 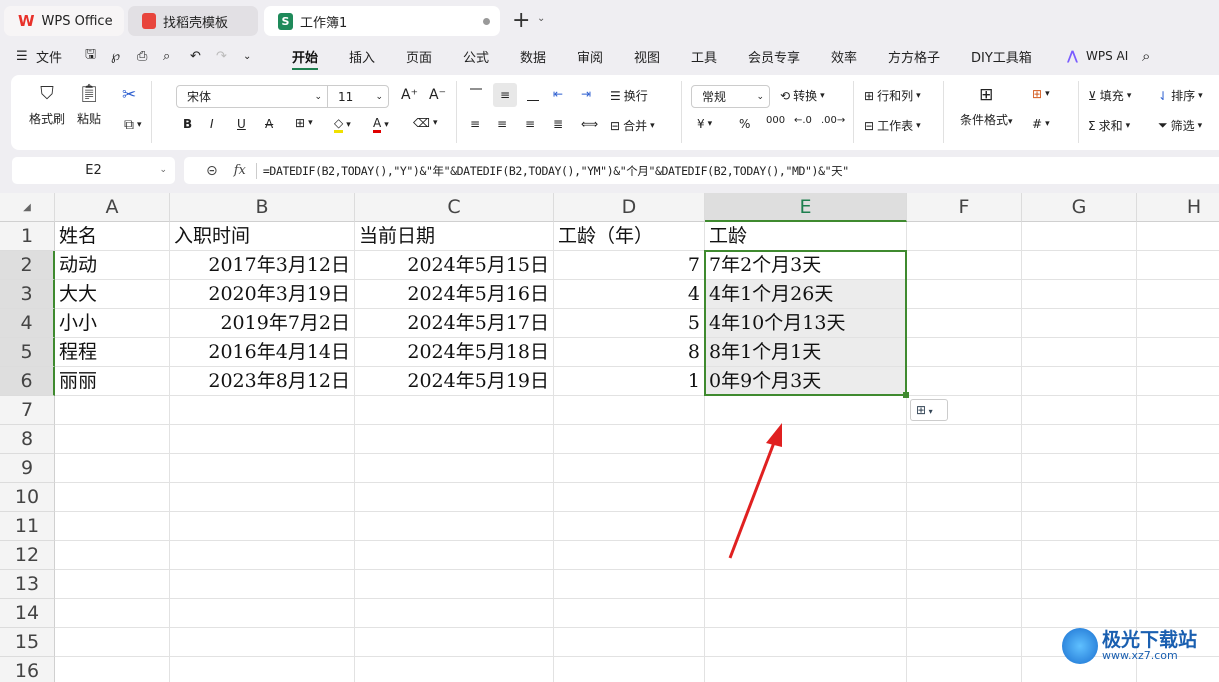 What do you see at coordinates (1080, 646) in the screenshot?
I see `watermark-icon` at bounding box center [1080, 646].